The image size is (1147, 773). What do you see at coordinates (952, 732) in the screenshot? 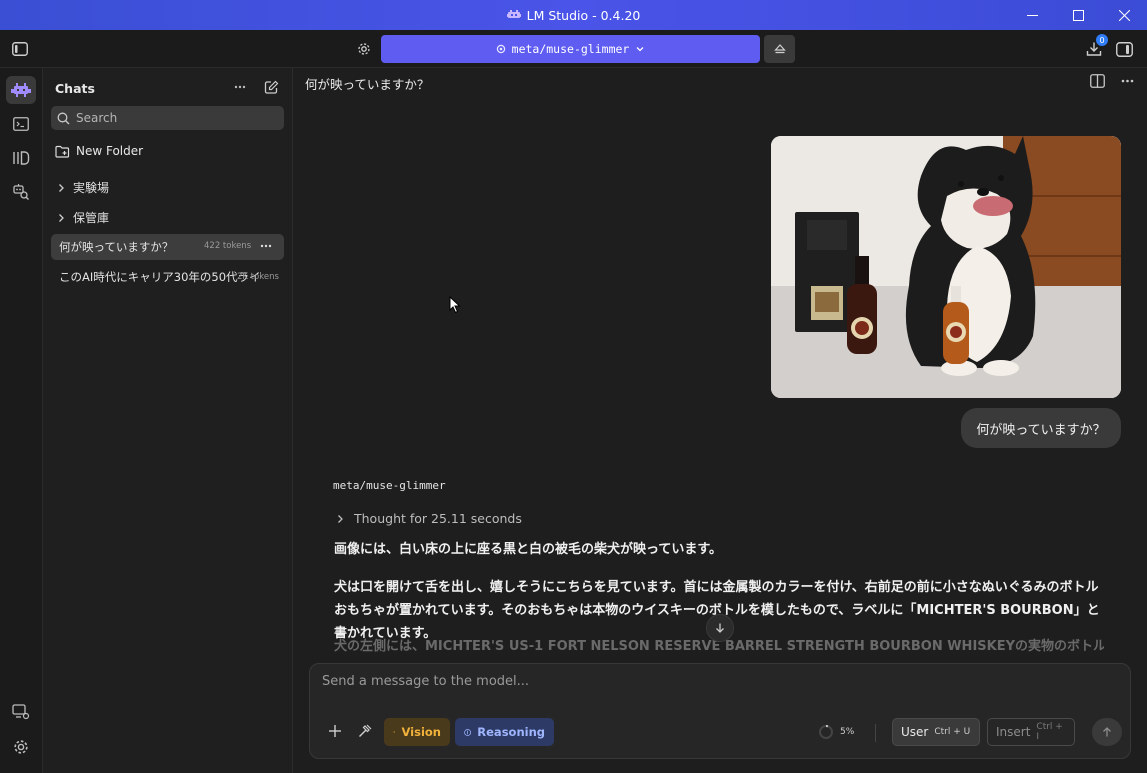
I see `user-role-shortcut: Ctrl + U` at bounding box center [952, 732].